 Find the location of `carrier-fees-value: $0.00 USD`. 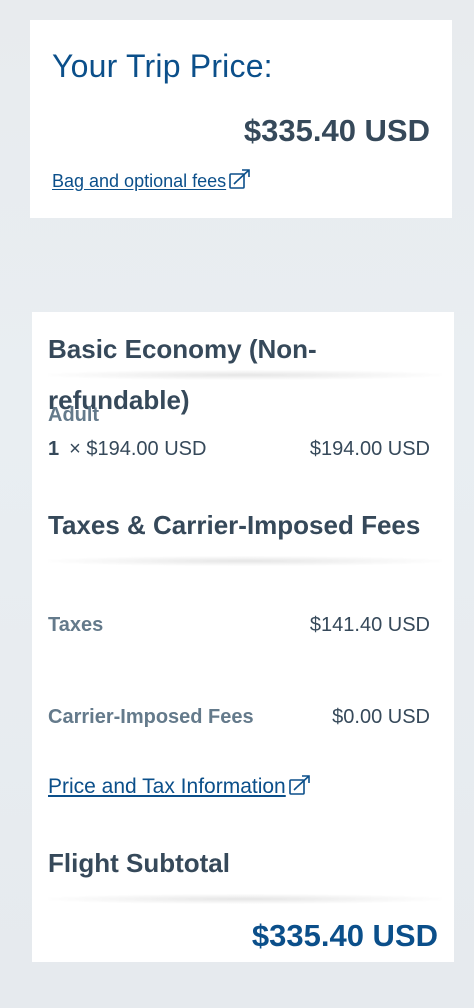

carrier-fees-value: $0.00 USD is located at coordinates (381, 717).